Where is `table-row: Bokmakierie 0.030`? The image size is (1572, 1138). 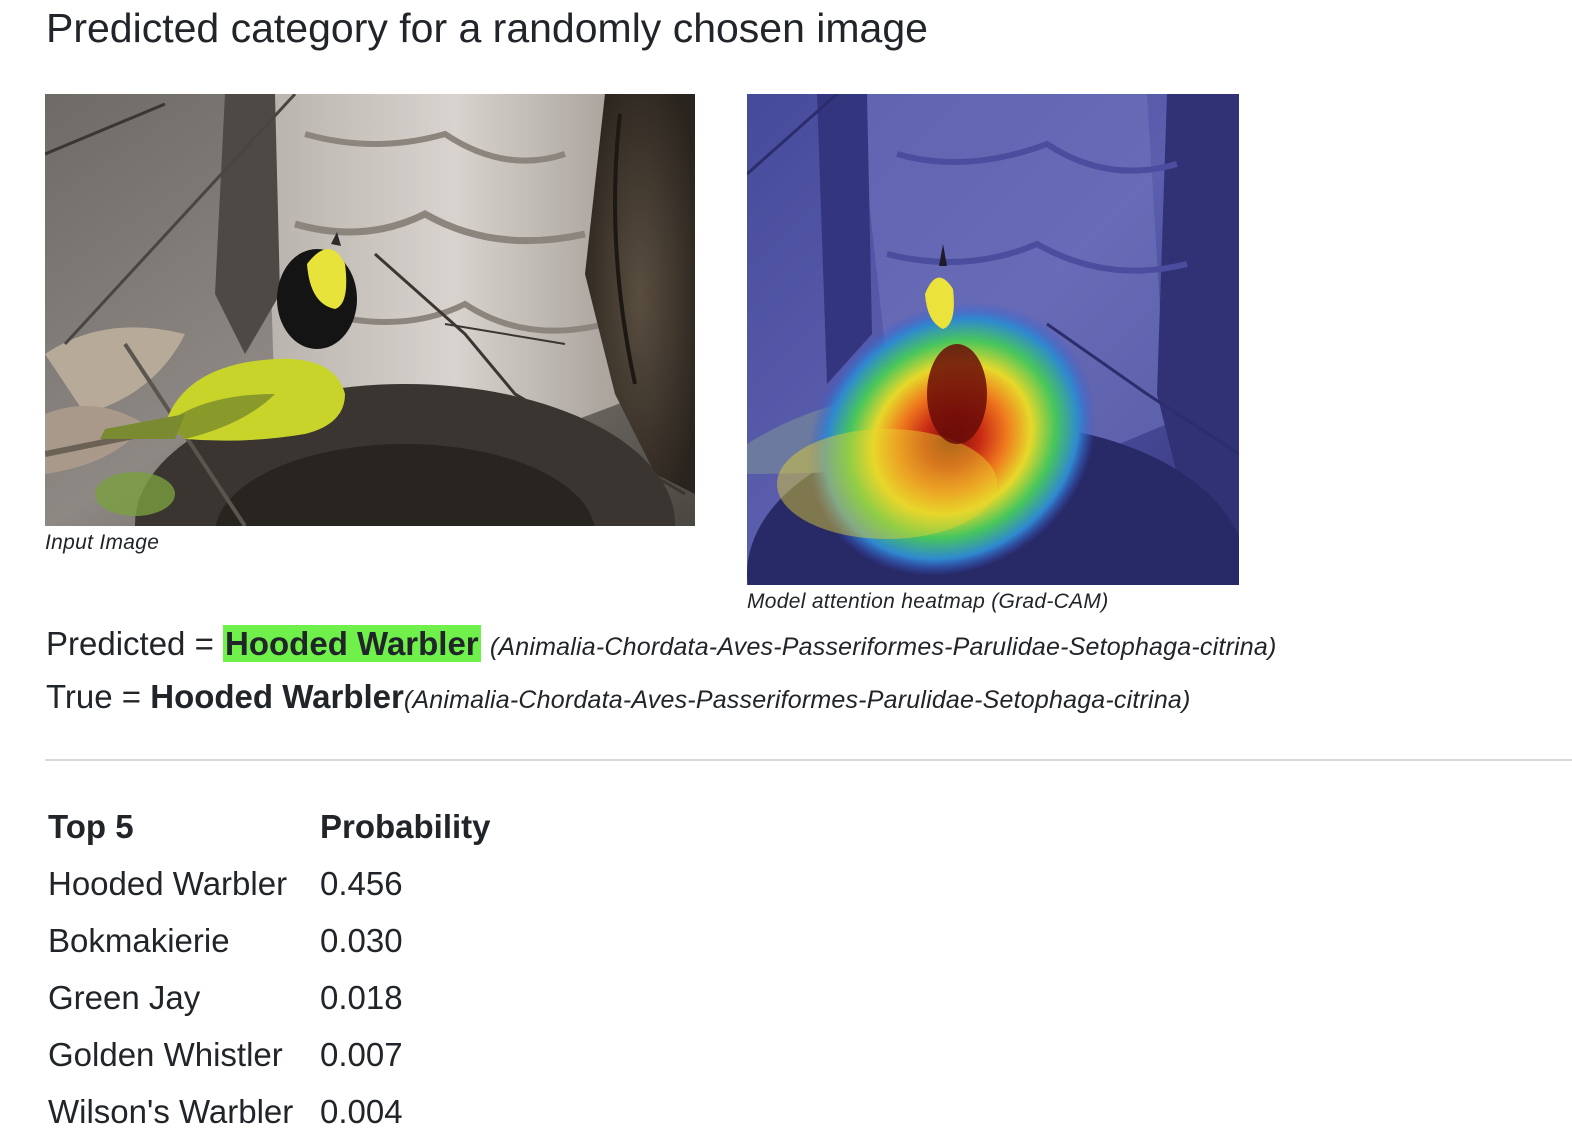
table-row: Bokmakierie 0.030 is located at coordinates (268, 940).